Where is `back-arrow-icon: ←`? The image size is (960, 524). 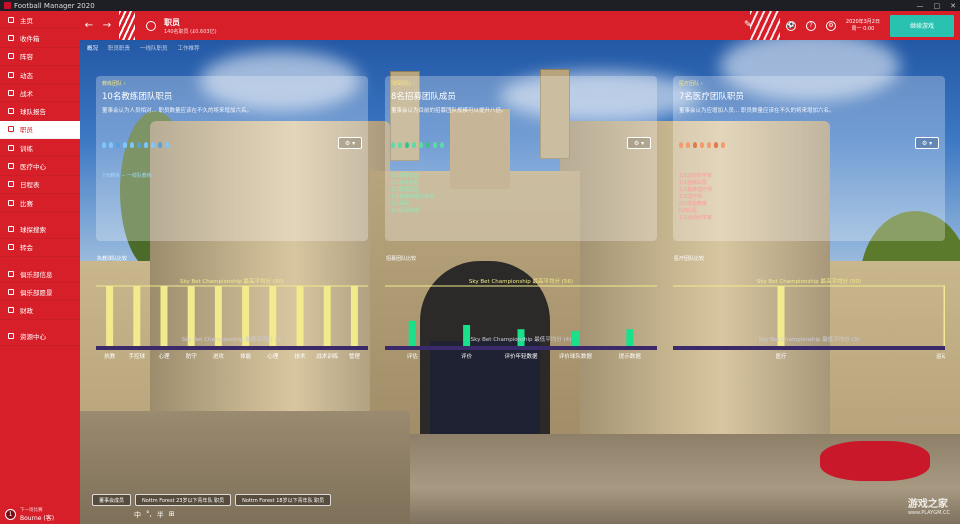 back-arrow-icon: ← is located at coordinates (89, 25).